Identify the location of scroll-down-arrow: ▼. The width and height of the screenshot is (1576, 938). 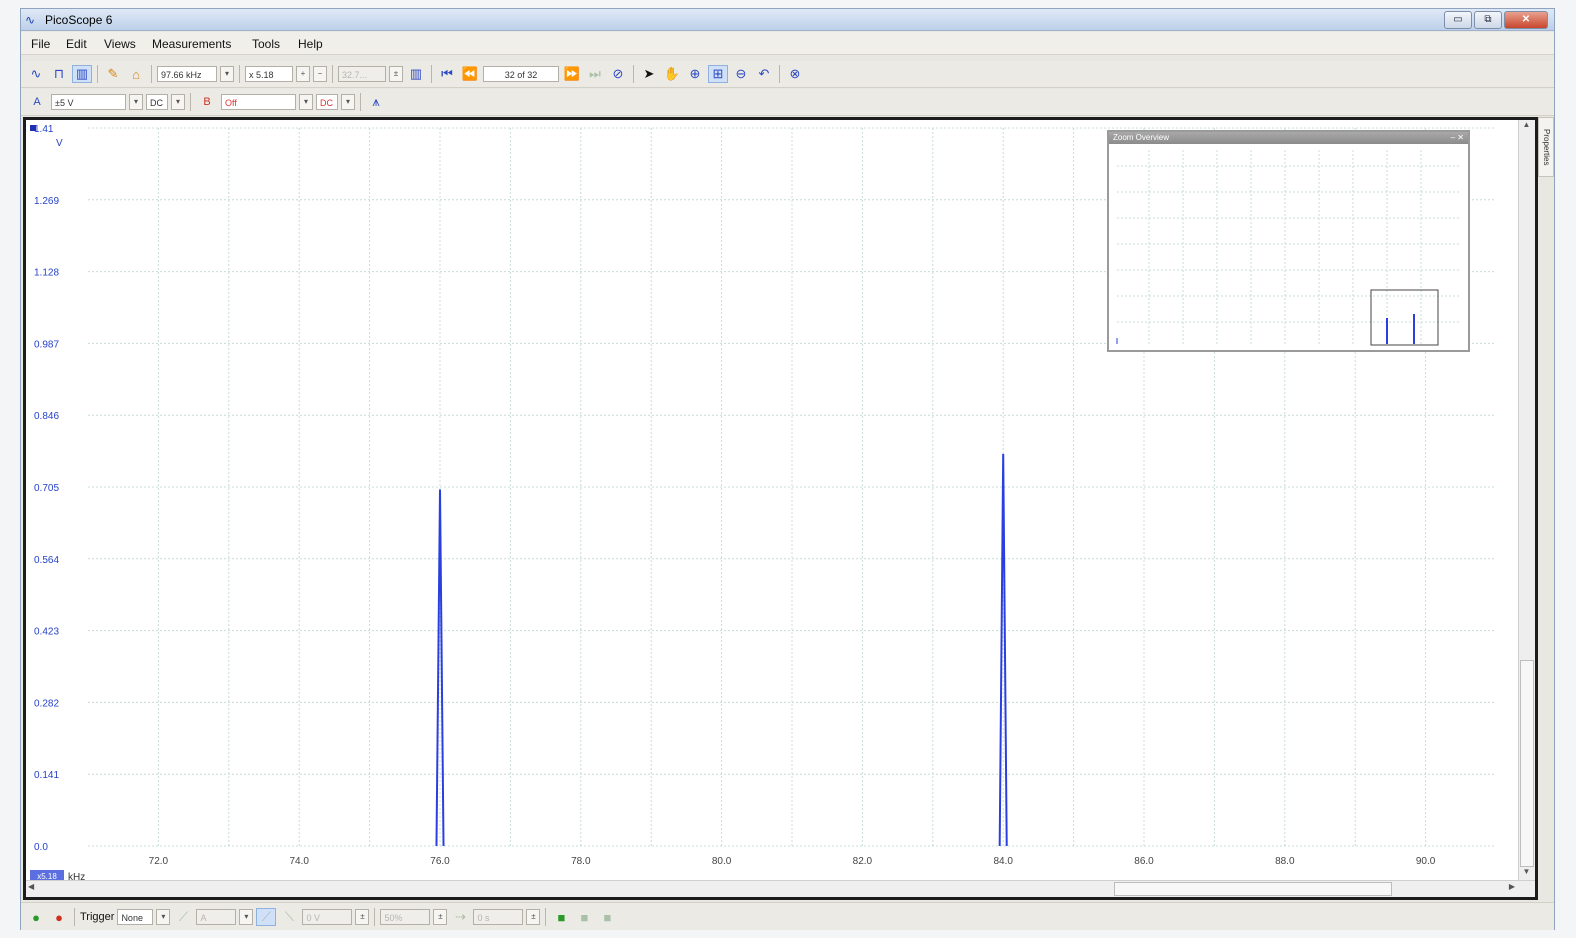
(1526, 874).